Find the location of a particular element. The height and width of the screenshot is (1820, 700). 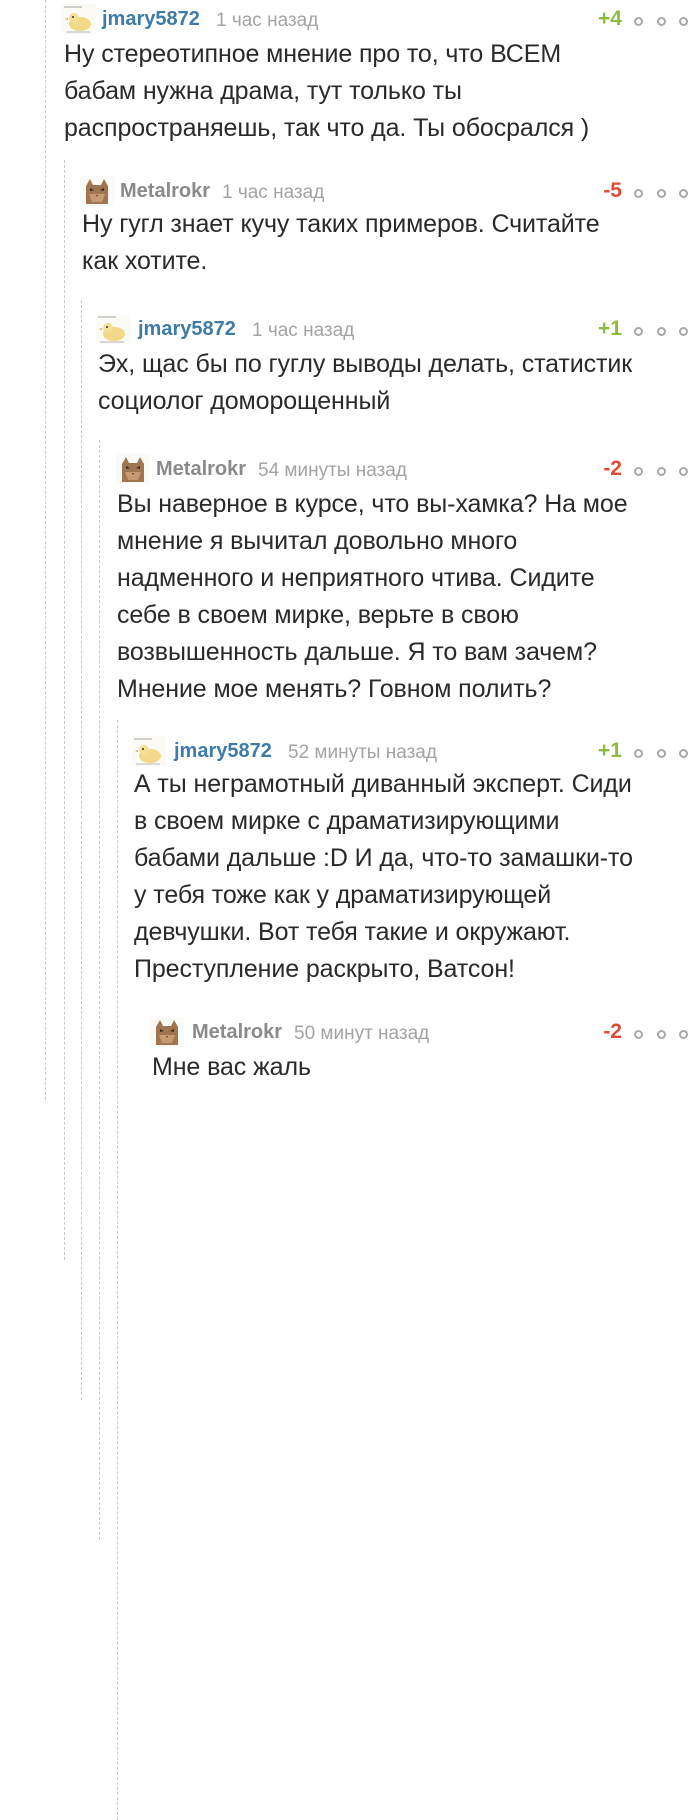

comment-header: Metalrokr 50 минут назад -2 is located at coordinates (350, 1034).